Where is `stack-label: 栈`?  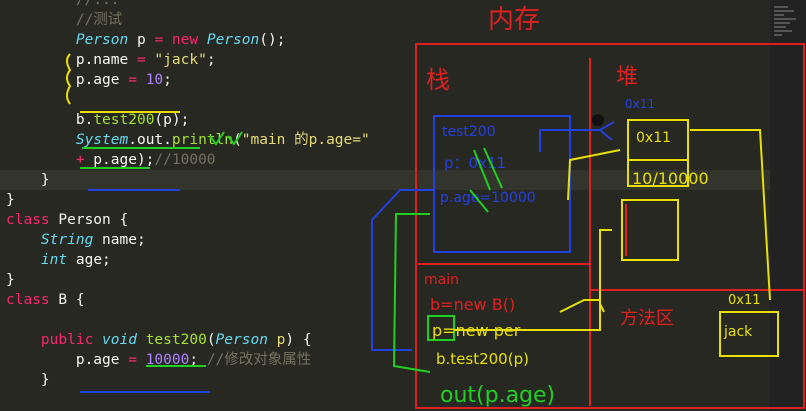 stack-label: 栈 is located at coordinates (438, 80).